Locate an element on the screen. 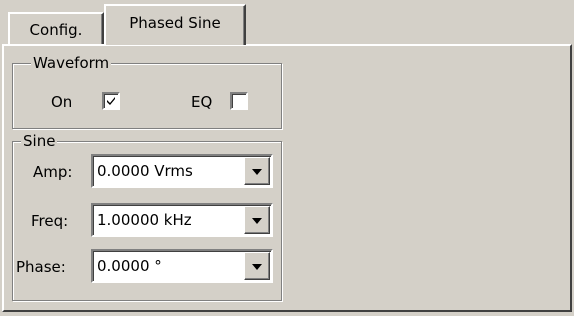 This screenshot has height=316, width=574. tab-config: Config. is located at coordinates (56, 28).